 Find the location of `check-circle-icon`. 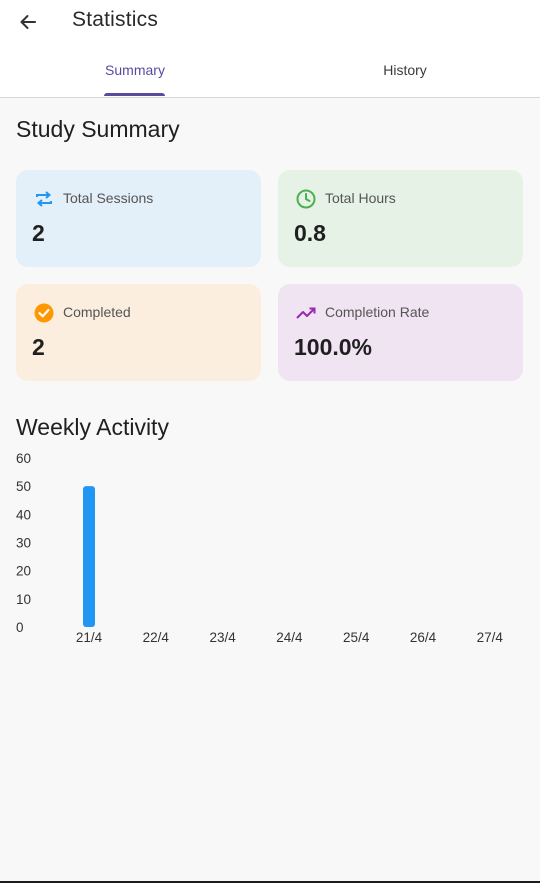

check-circle-icon is located at coordinates (44, 313).